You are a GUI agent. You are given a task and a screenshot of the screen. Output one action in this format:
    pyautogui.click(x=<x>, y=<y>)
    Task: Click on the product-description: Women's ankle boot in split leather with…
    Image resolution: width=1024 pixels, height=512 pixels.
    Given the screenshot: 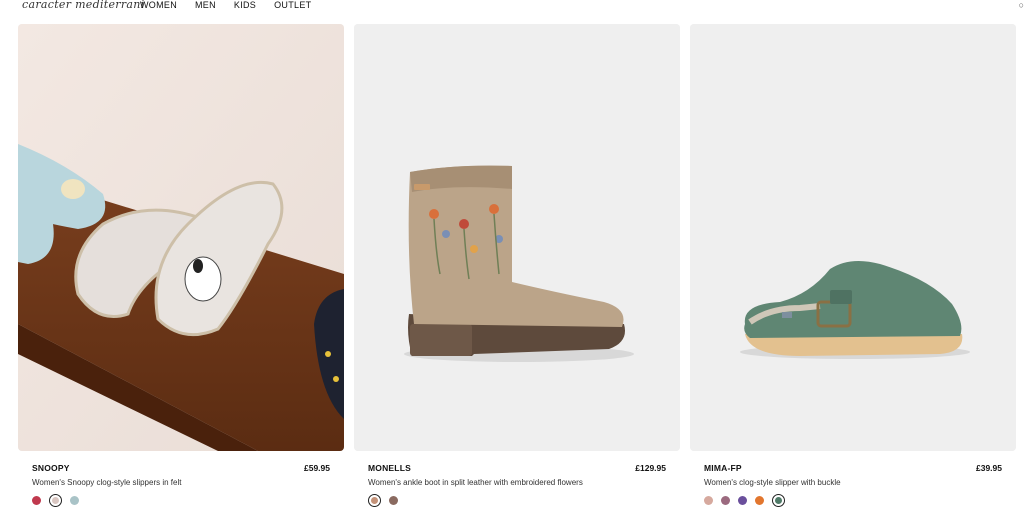 What is the action you would take?
    pyautogui.click(x=475, y=482)
    